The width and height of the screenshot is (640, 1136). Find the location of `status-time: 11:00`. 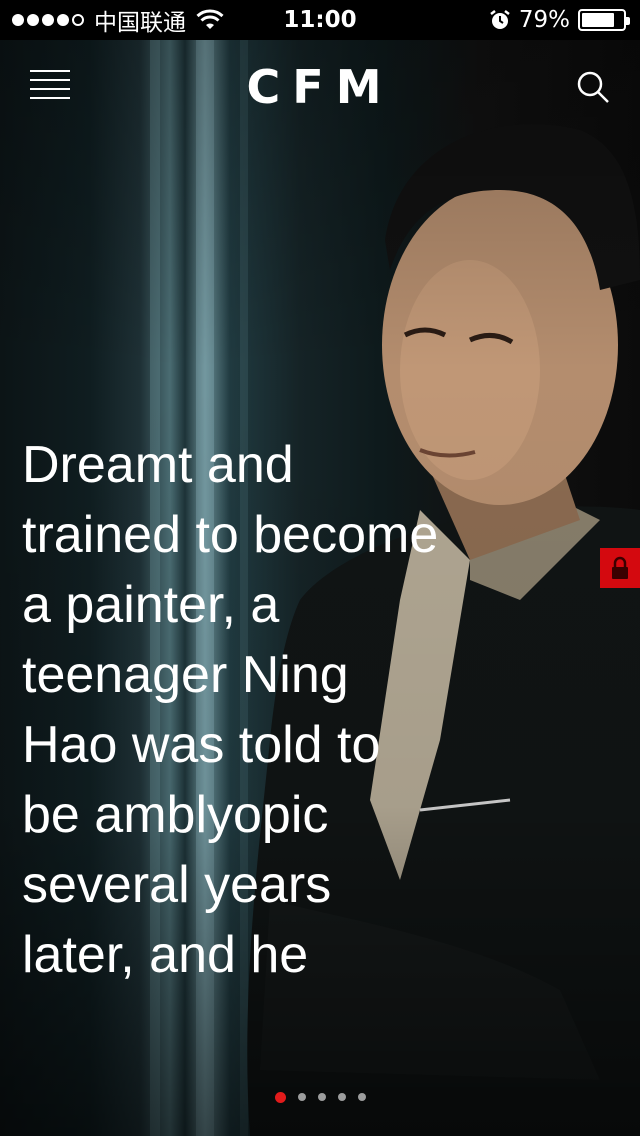

status-time: 11:00 is located at coordinates (320, 20).